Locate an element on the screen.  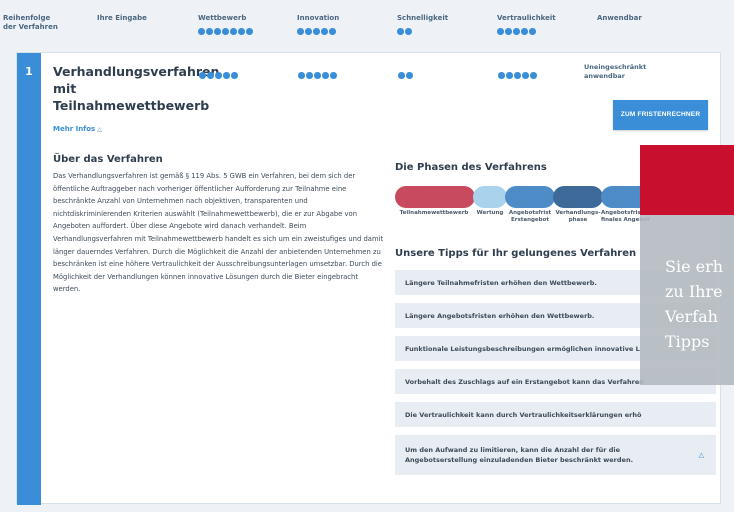
phase-label-wertung: Wertung is located at coordinates (490, 213).